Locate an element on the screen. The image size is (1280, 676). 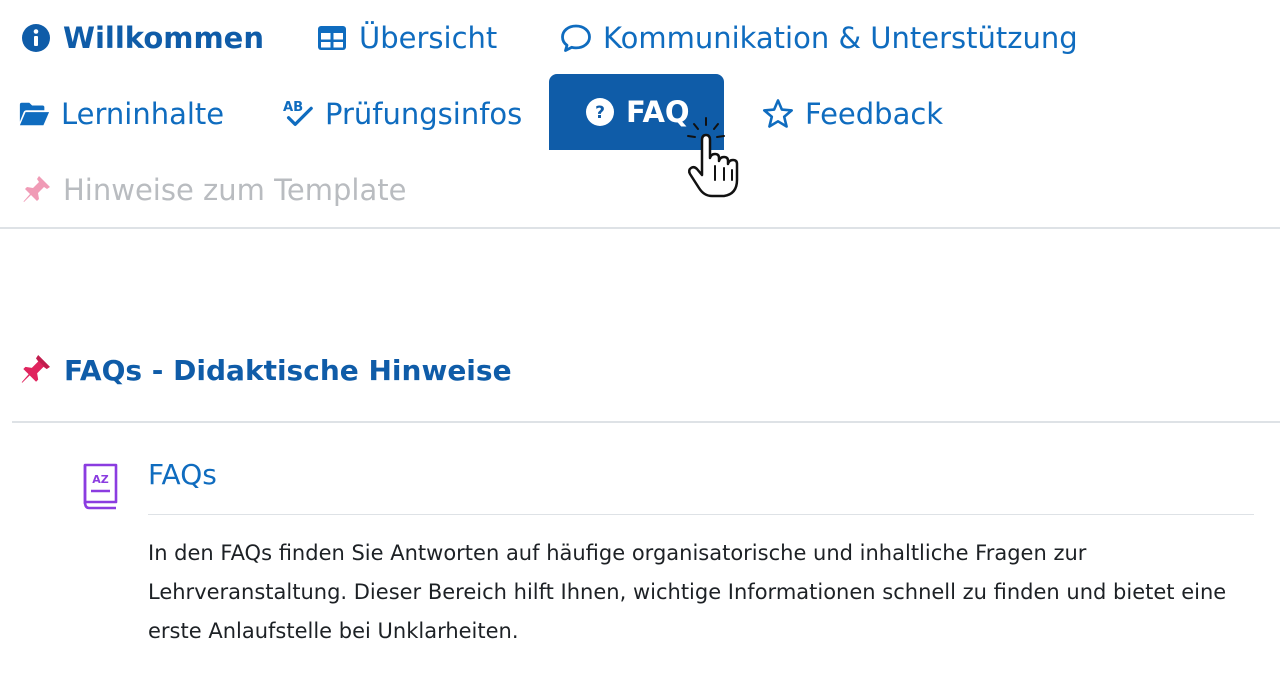
tab-label: Prüfungsinfos is located at coordinates (424, 114).